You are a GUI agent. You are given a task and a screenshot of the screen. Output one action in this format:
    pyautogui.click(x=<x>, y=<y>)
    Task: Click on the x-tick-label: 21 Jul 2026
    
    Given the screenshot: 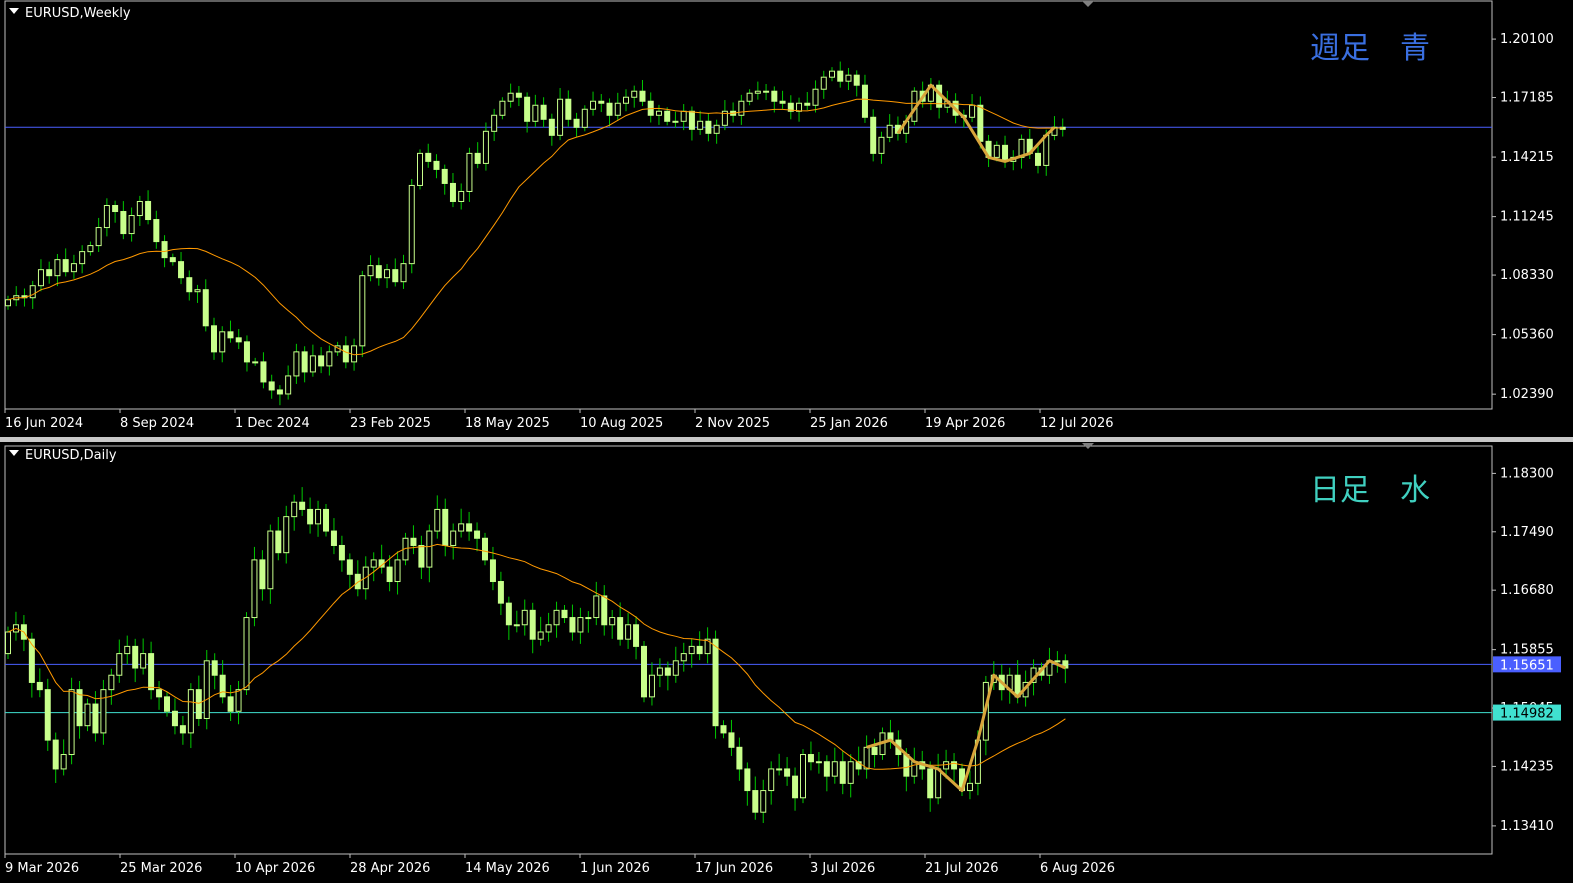 What is the action you would take?
    pyautogui.click(x=962, y=868)
    